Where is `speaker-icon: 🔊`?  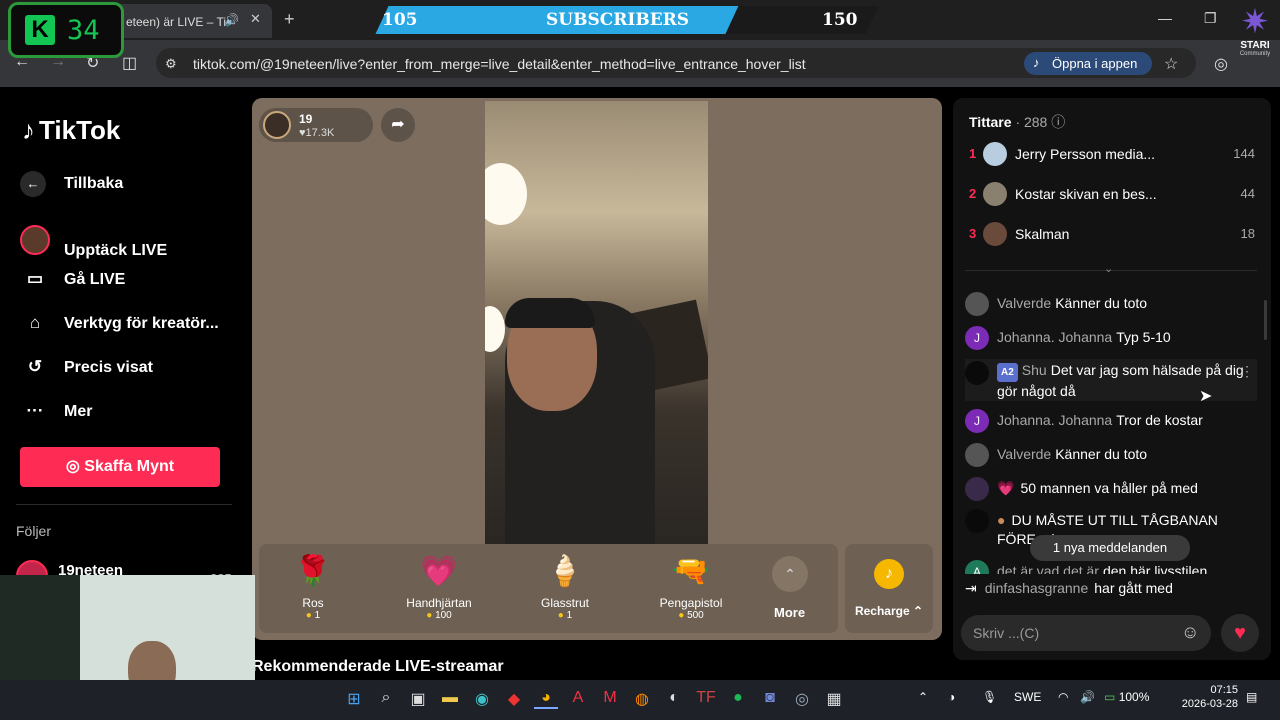
speaker-icon: 🔊 is located at coordinates (231, 20).